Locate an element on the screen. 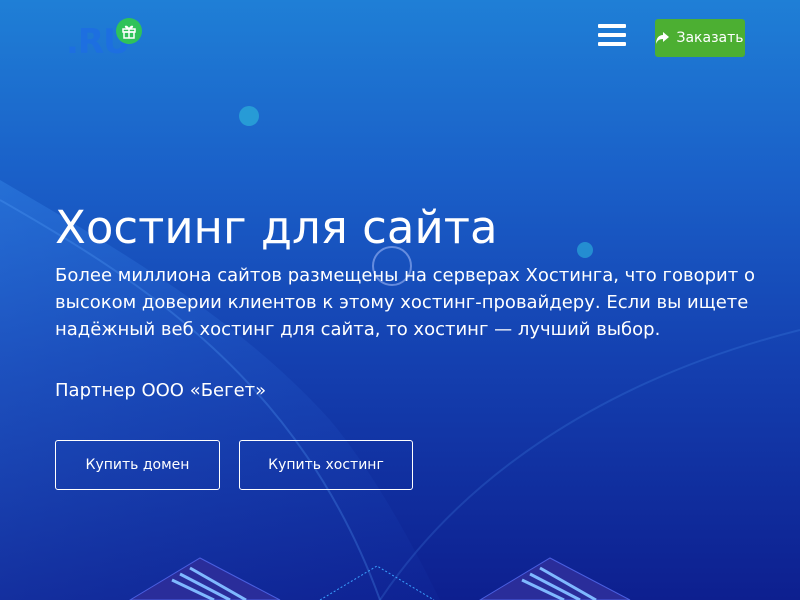 This screenshot has width=800, height=600. order-button: Заказать is located at coordinates (700, 38).